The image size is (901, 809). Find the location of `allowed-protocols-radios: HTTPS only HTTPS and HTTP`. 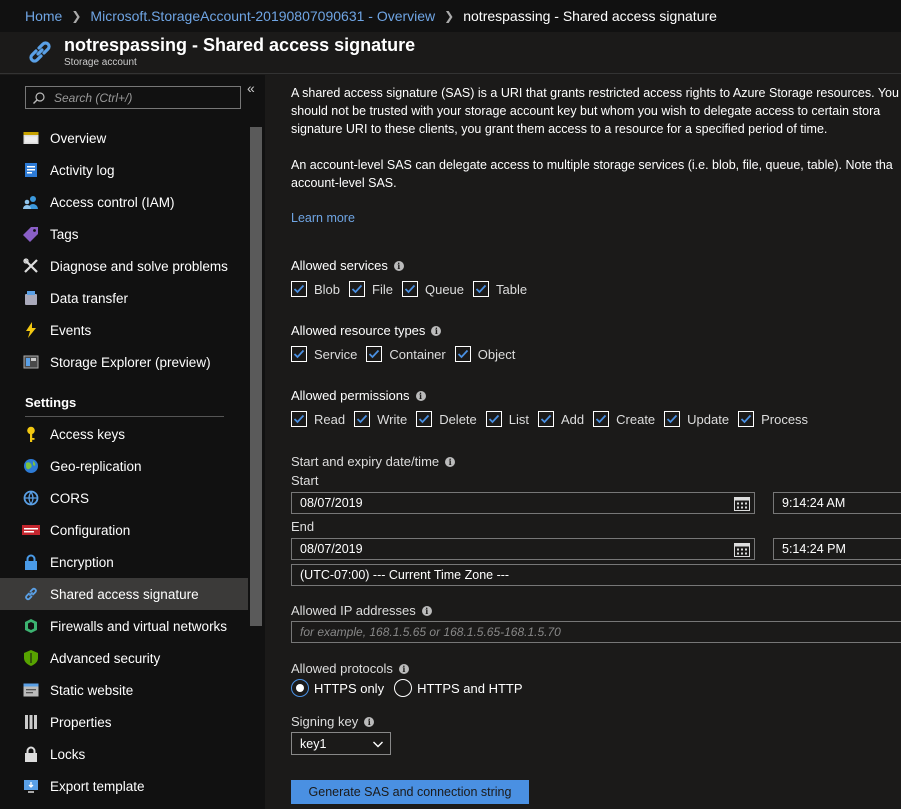

allowed-protocols-radios: HTTPS only HTTPS and HTTP is located at coordinates (412, 688).